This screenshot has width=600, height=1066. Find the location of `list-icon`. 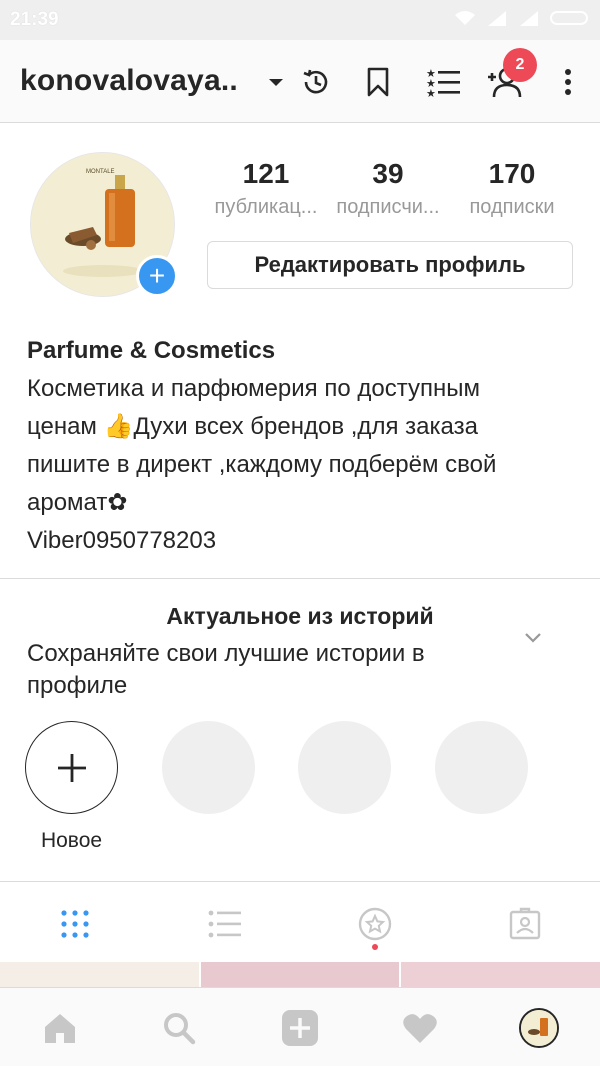

list-icon is located at coordinates (225, 924).